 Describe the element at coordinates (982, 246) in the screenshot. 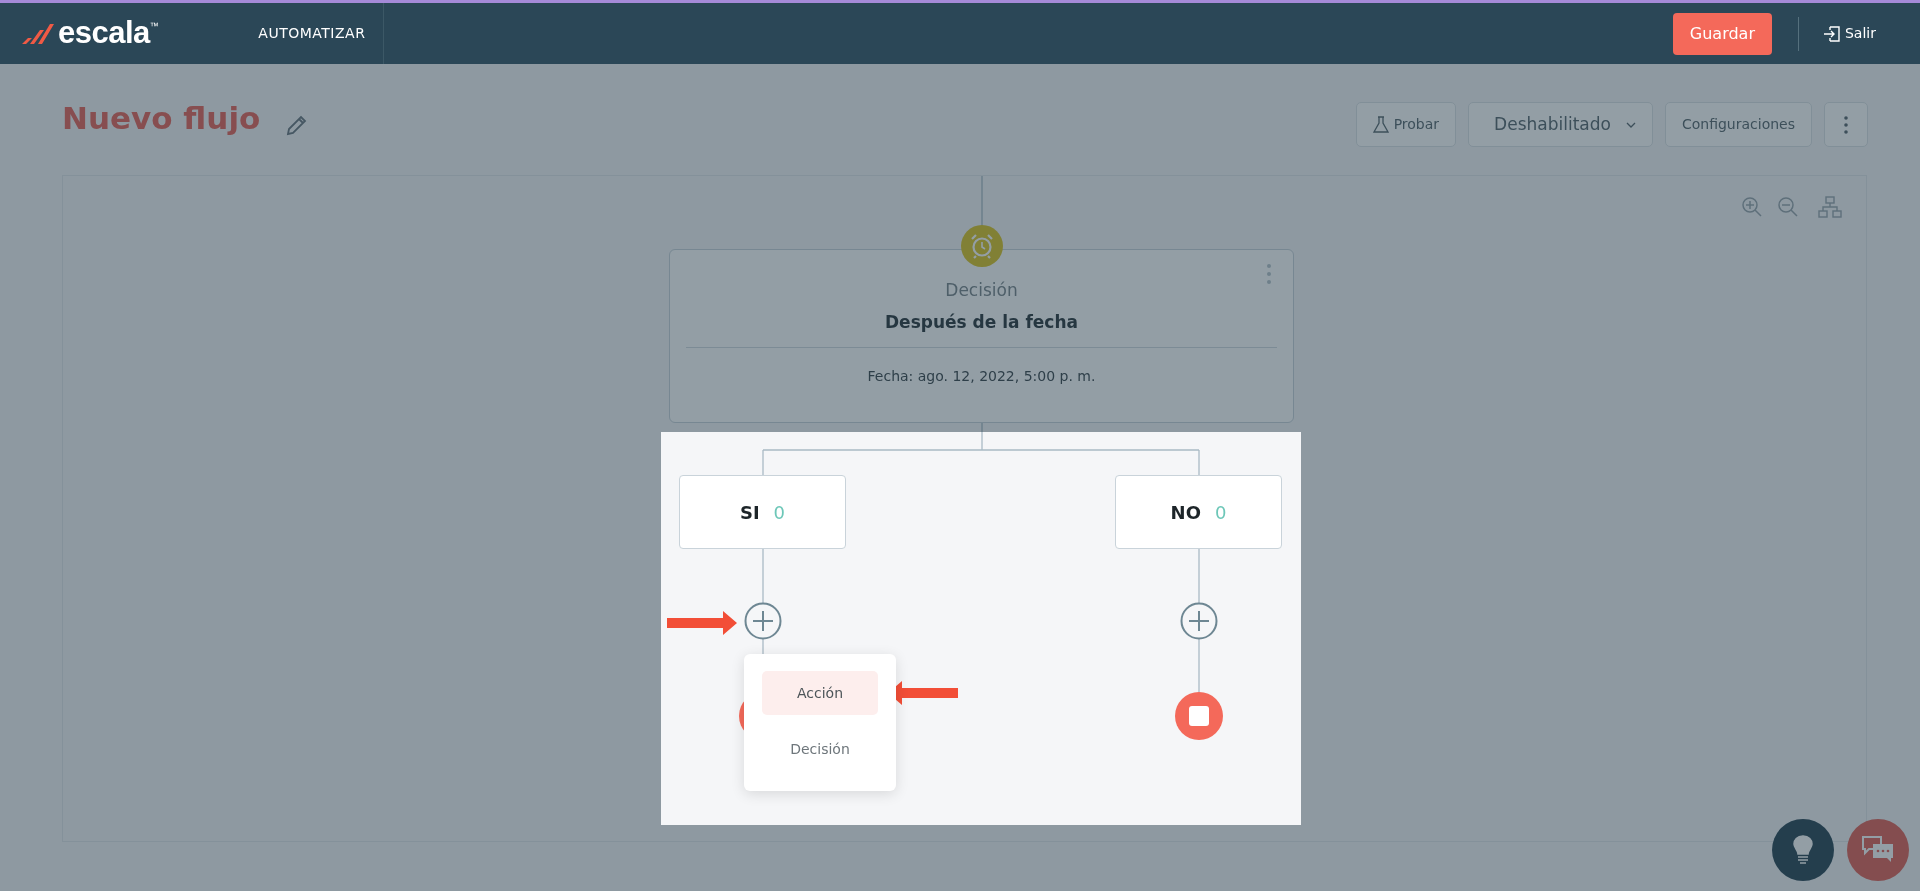

I see `alarm-clock-icon` at that location.